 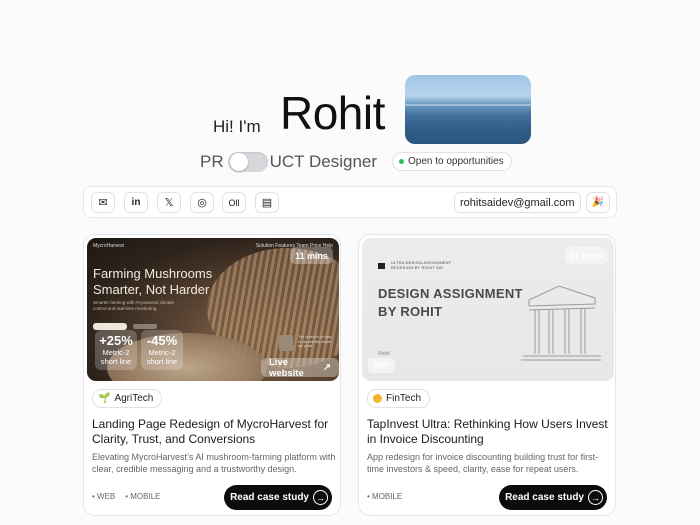 What do you see at coordinates (104, 496) in the screenshot?
I see `platform-label: • WEB` at bounding box center [104, 496].